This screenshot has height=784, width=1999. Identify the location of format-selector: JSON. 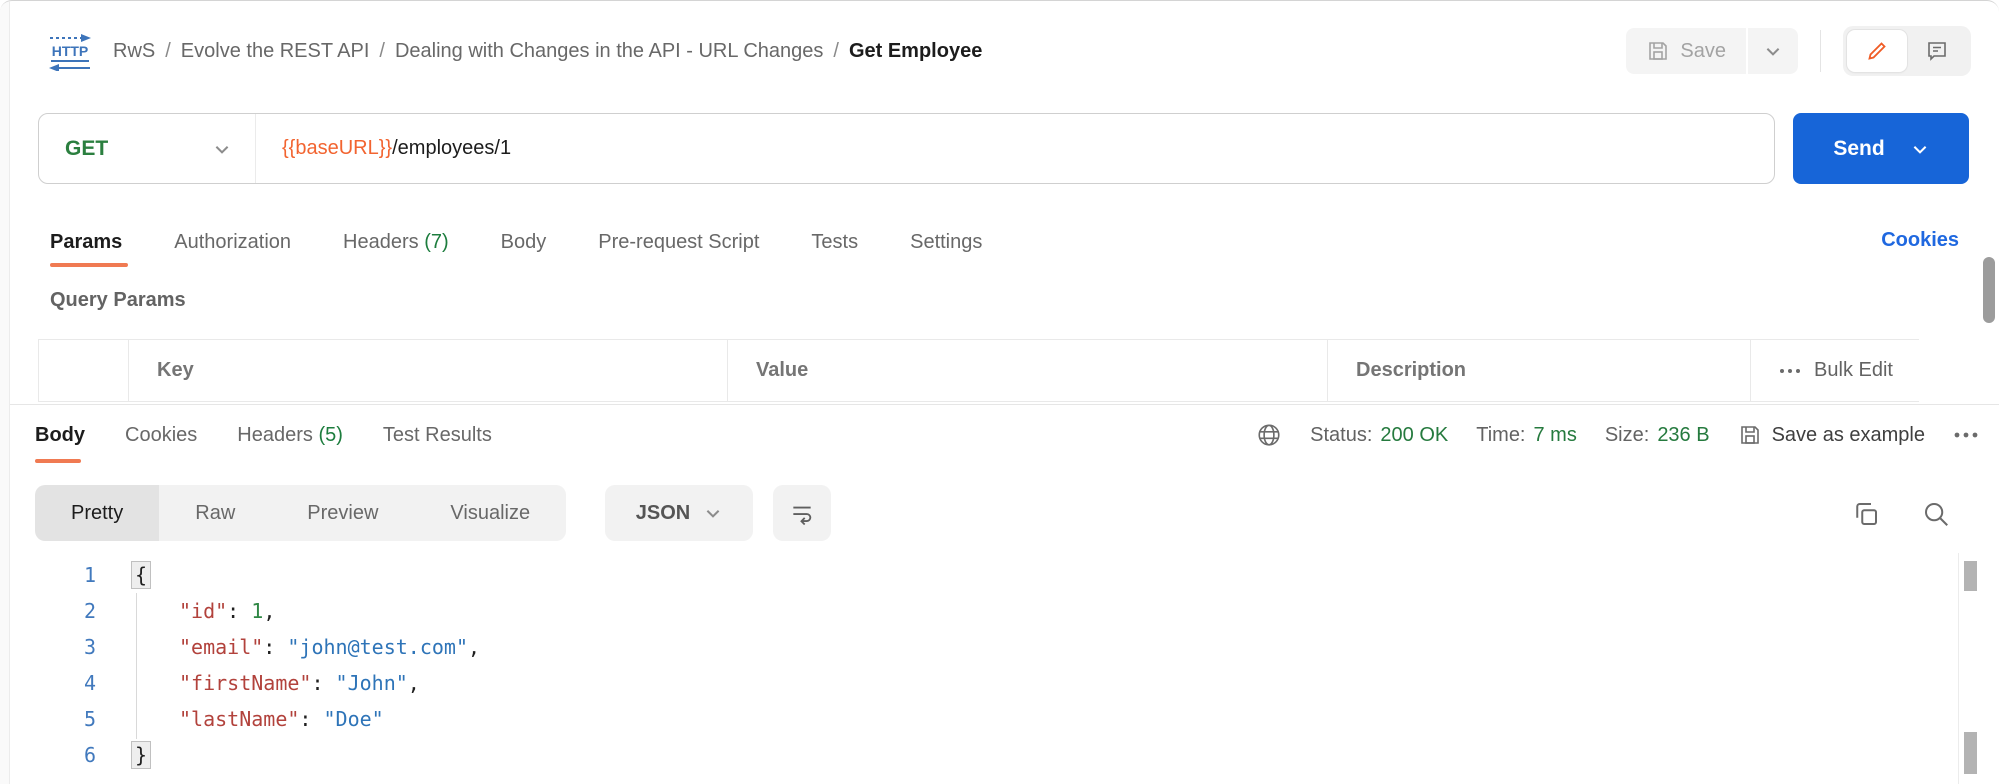
(679, 513).